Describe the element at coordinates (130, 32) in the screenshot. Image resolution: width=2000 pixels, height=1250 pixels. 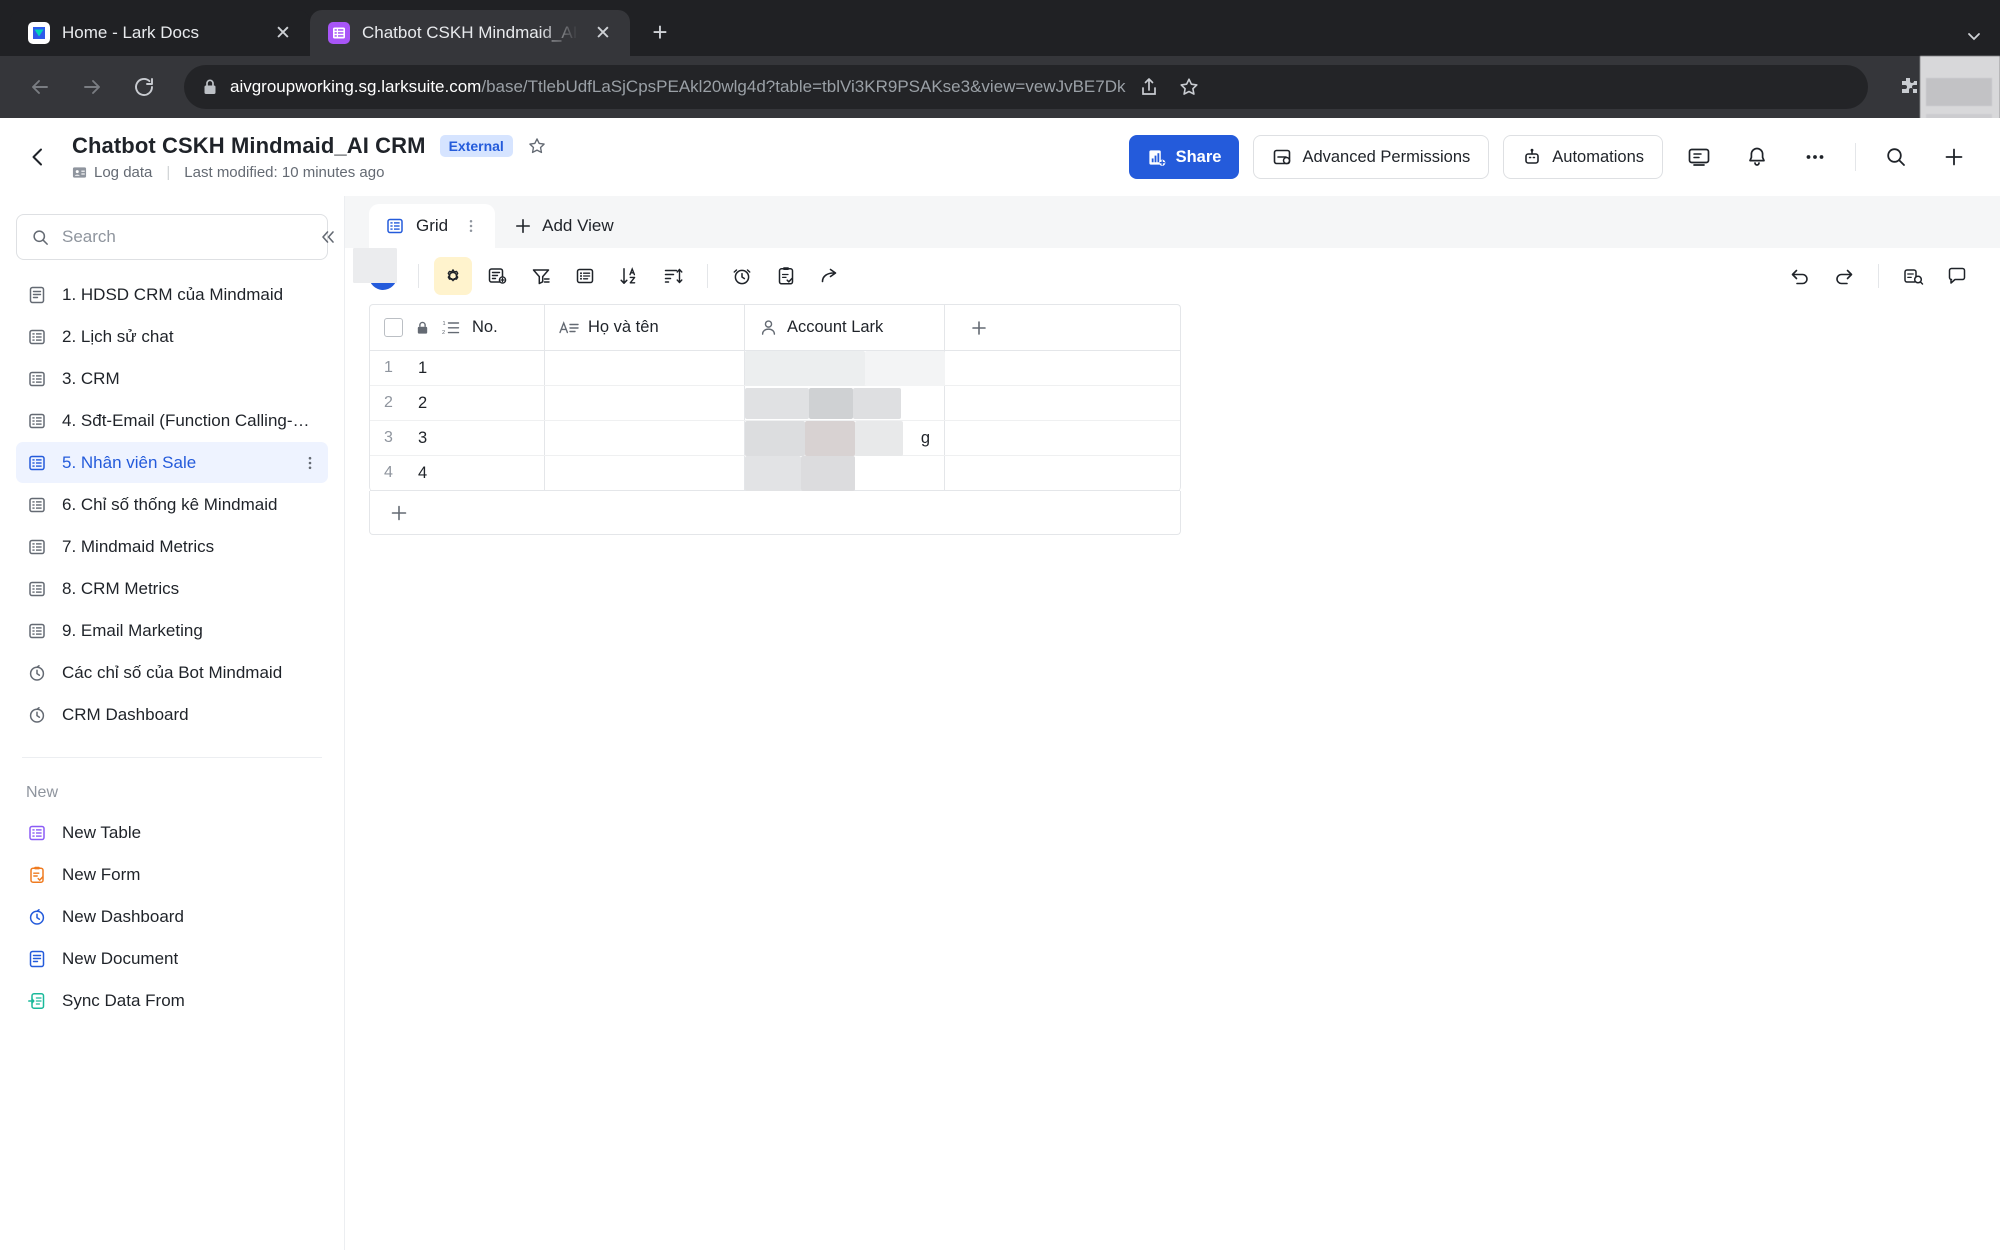
I see `browser-tab-1-title: Home - Lark Docs` at that location.